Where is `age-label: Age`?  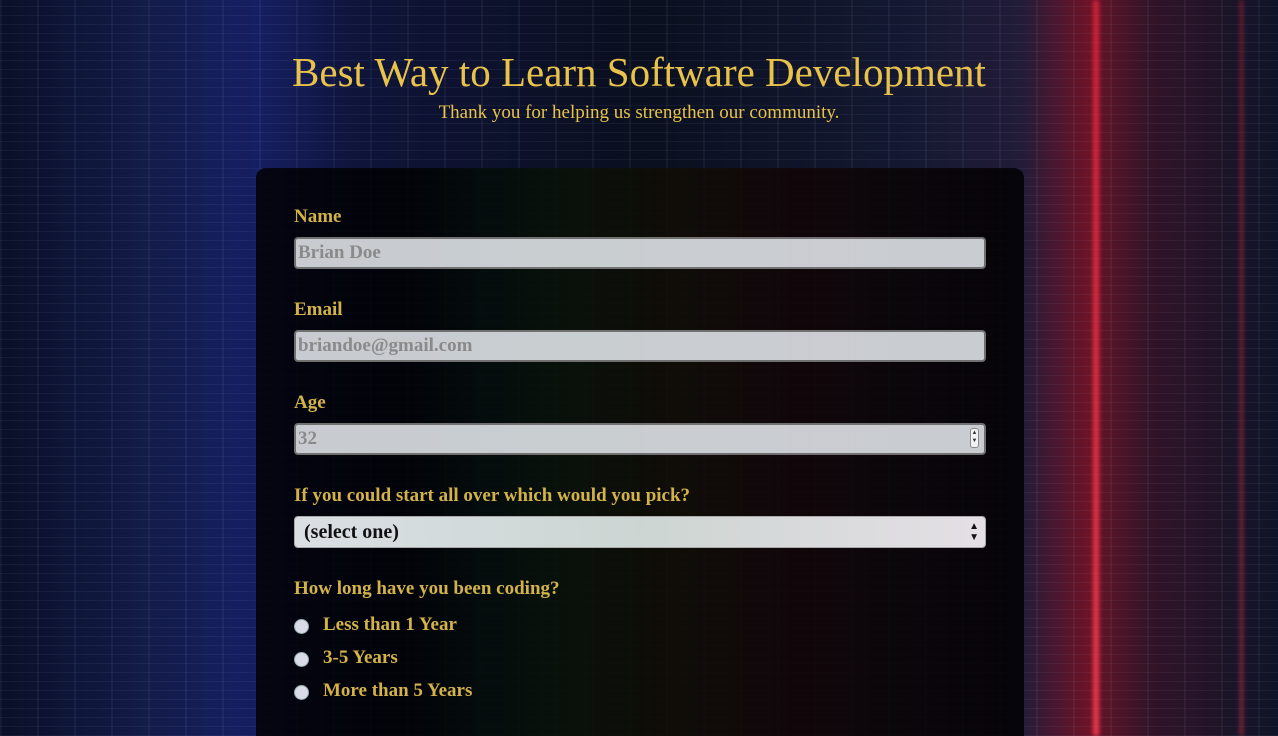
age-label: Age is located at coordinates (310, 402).